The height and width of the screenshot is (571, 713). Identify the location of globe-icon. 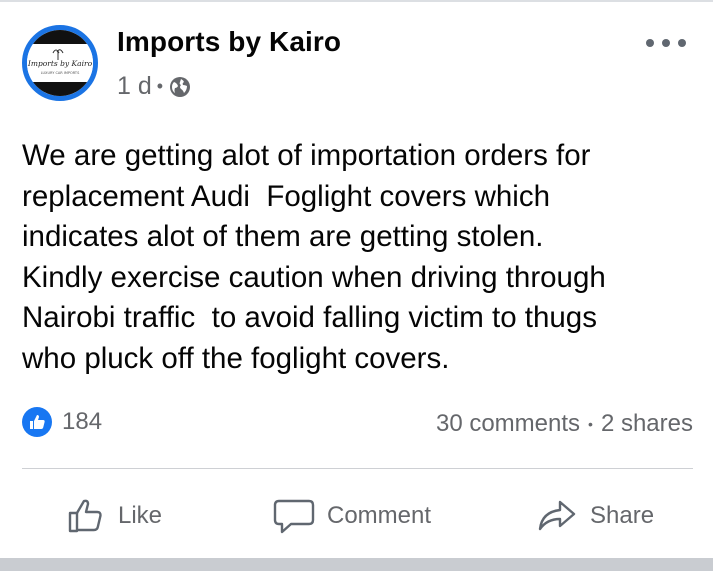
(180, 86).